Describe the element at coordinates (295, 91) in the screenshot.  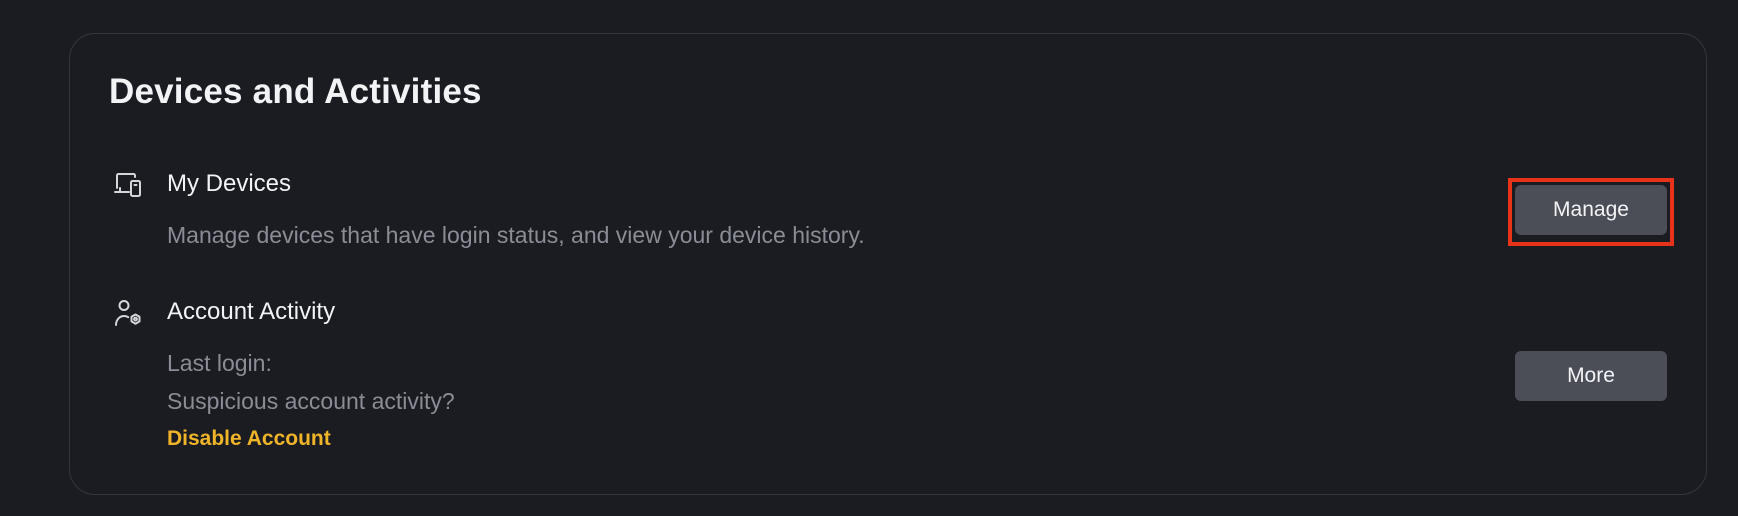
I see `section-title: Devices and Activities` at that location.